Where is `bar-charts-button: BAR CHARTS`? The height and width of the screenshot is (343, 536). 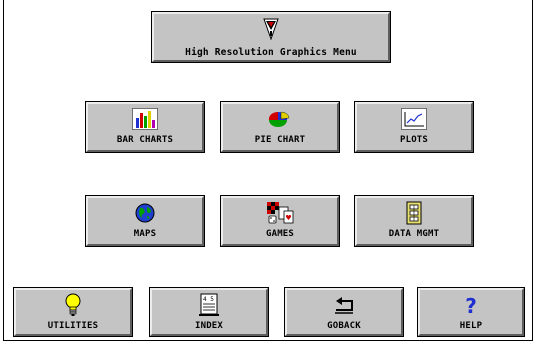
bar-charts-button: BAR CHARTS is located at coordinates (145, 127).